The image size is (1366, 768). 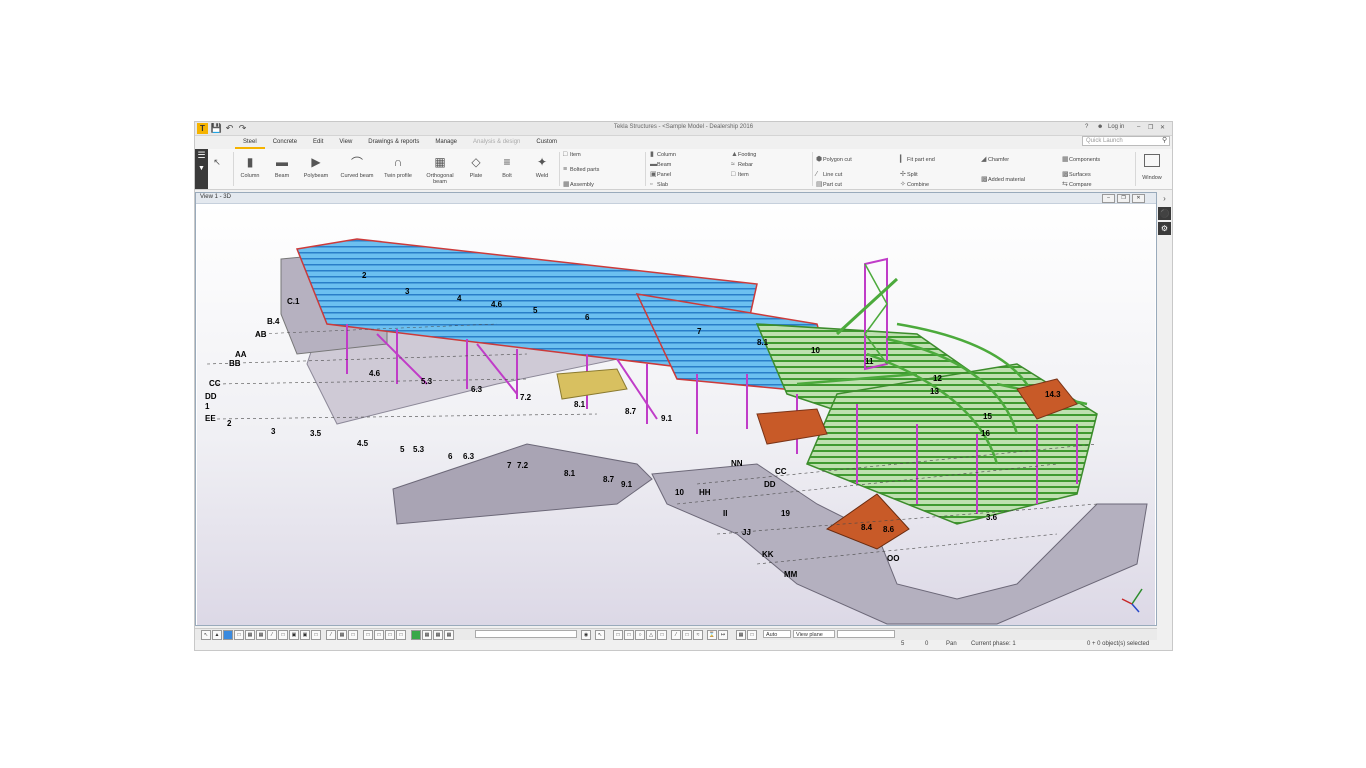 I want to click on tab-custom: Custom, so click(x=546, y=142).